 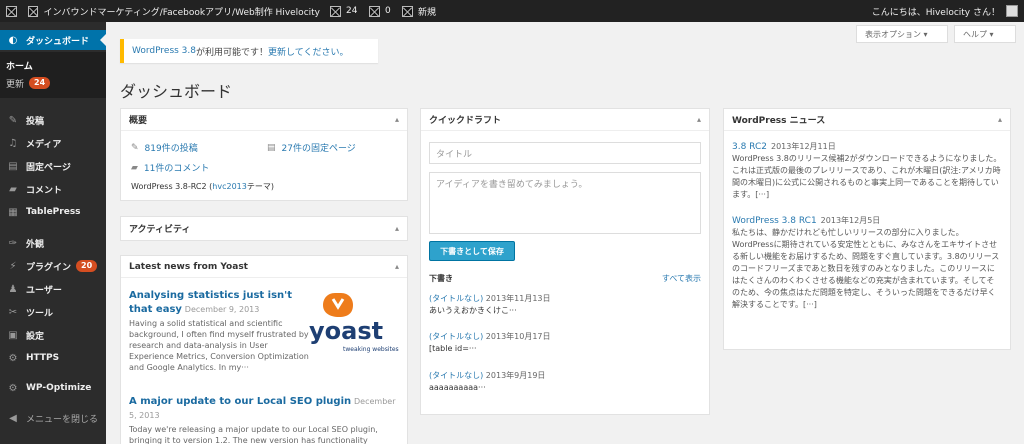 What do you see at coordinates (985, 34) in the screenshot?
I see `help-button: ヘルプ ▾` at bounding box center [985, 34].